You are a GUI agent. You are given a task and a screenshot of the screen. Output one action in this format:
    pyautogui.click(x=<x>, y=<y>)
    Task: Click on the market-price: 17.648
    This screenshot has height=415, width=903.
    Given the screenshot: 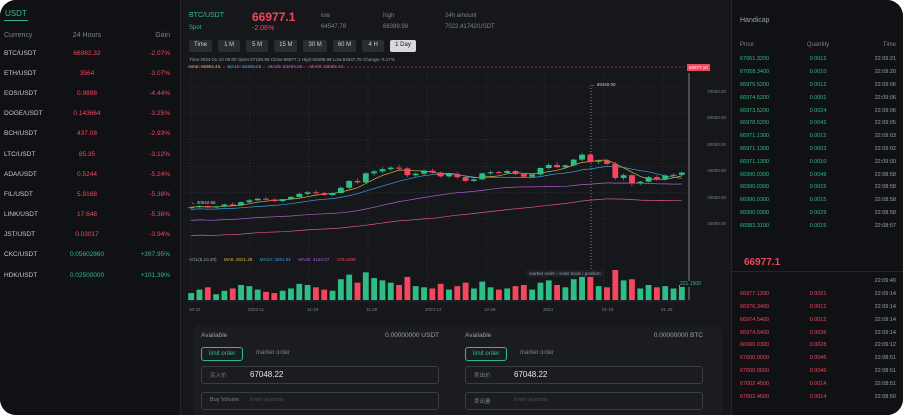 What is the action you would take?
    pyautogui.click(x=87, y=215)
    